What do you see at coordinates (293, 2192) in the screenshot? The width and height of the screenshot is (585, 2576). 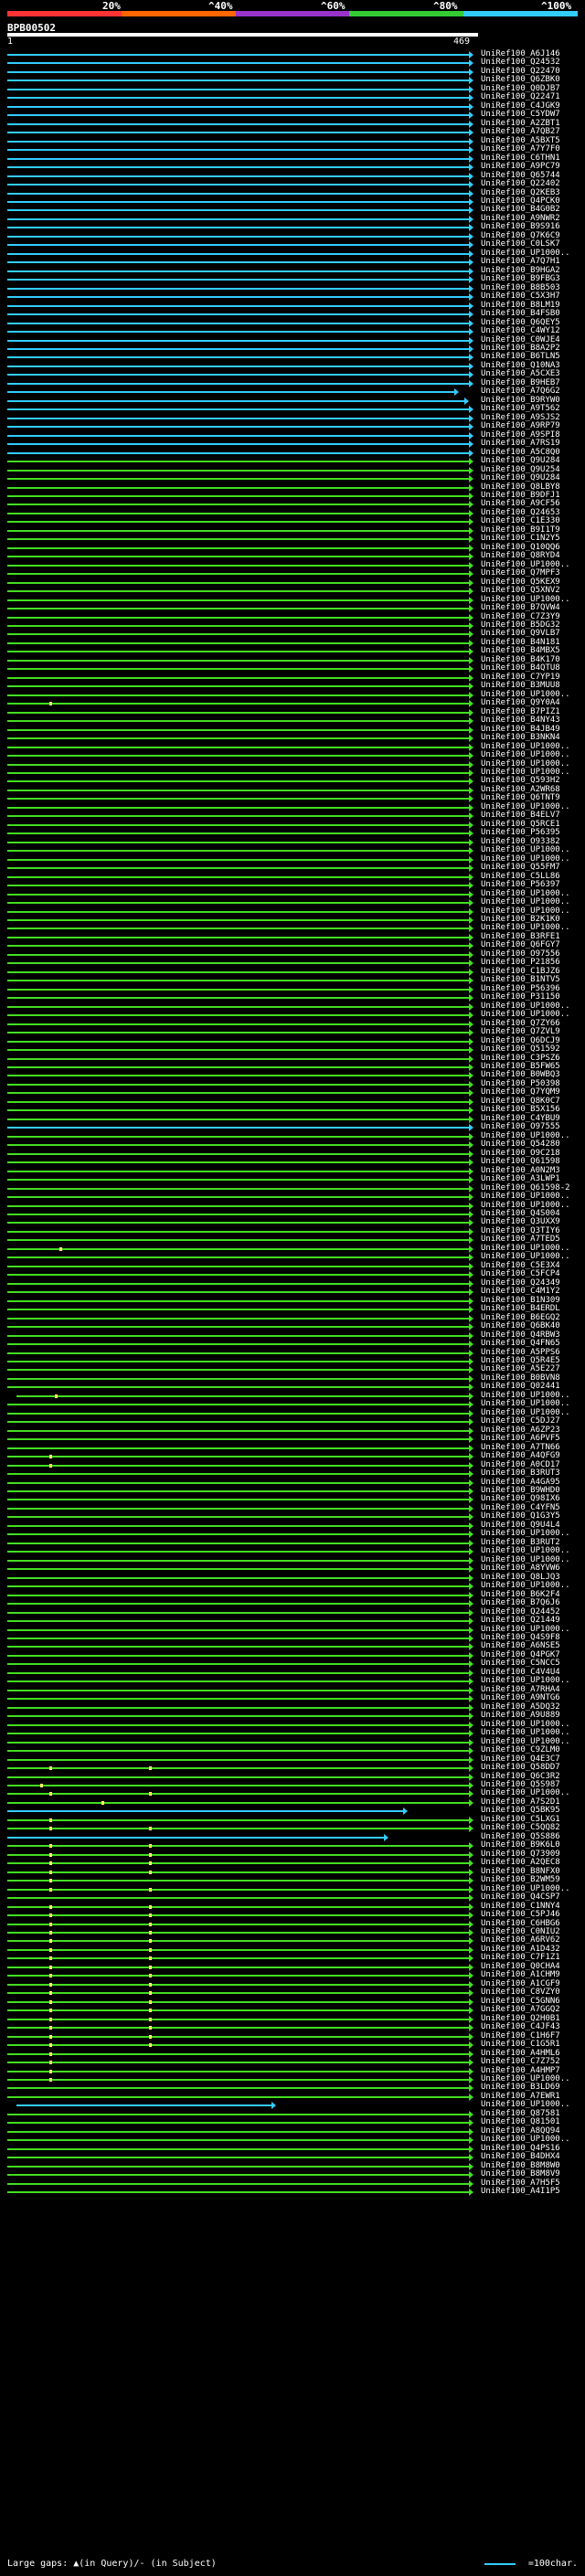 I see `hit-row: UniRef100_A4I1P5` at bounding box center [293, 2192].